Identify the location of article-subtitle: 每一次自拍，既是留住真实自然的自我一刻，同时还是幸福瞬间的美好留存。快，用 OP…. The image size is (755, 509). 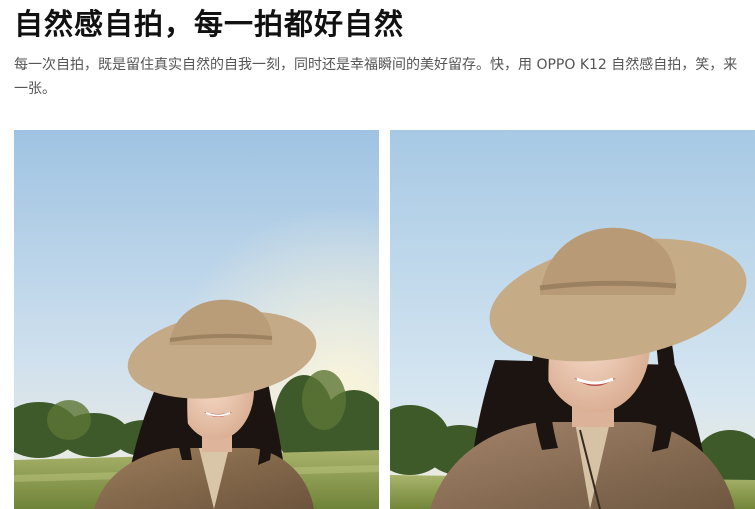
(376, 77).